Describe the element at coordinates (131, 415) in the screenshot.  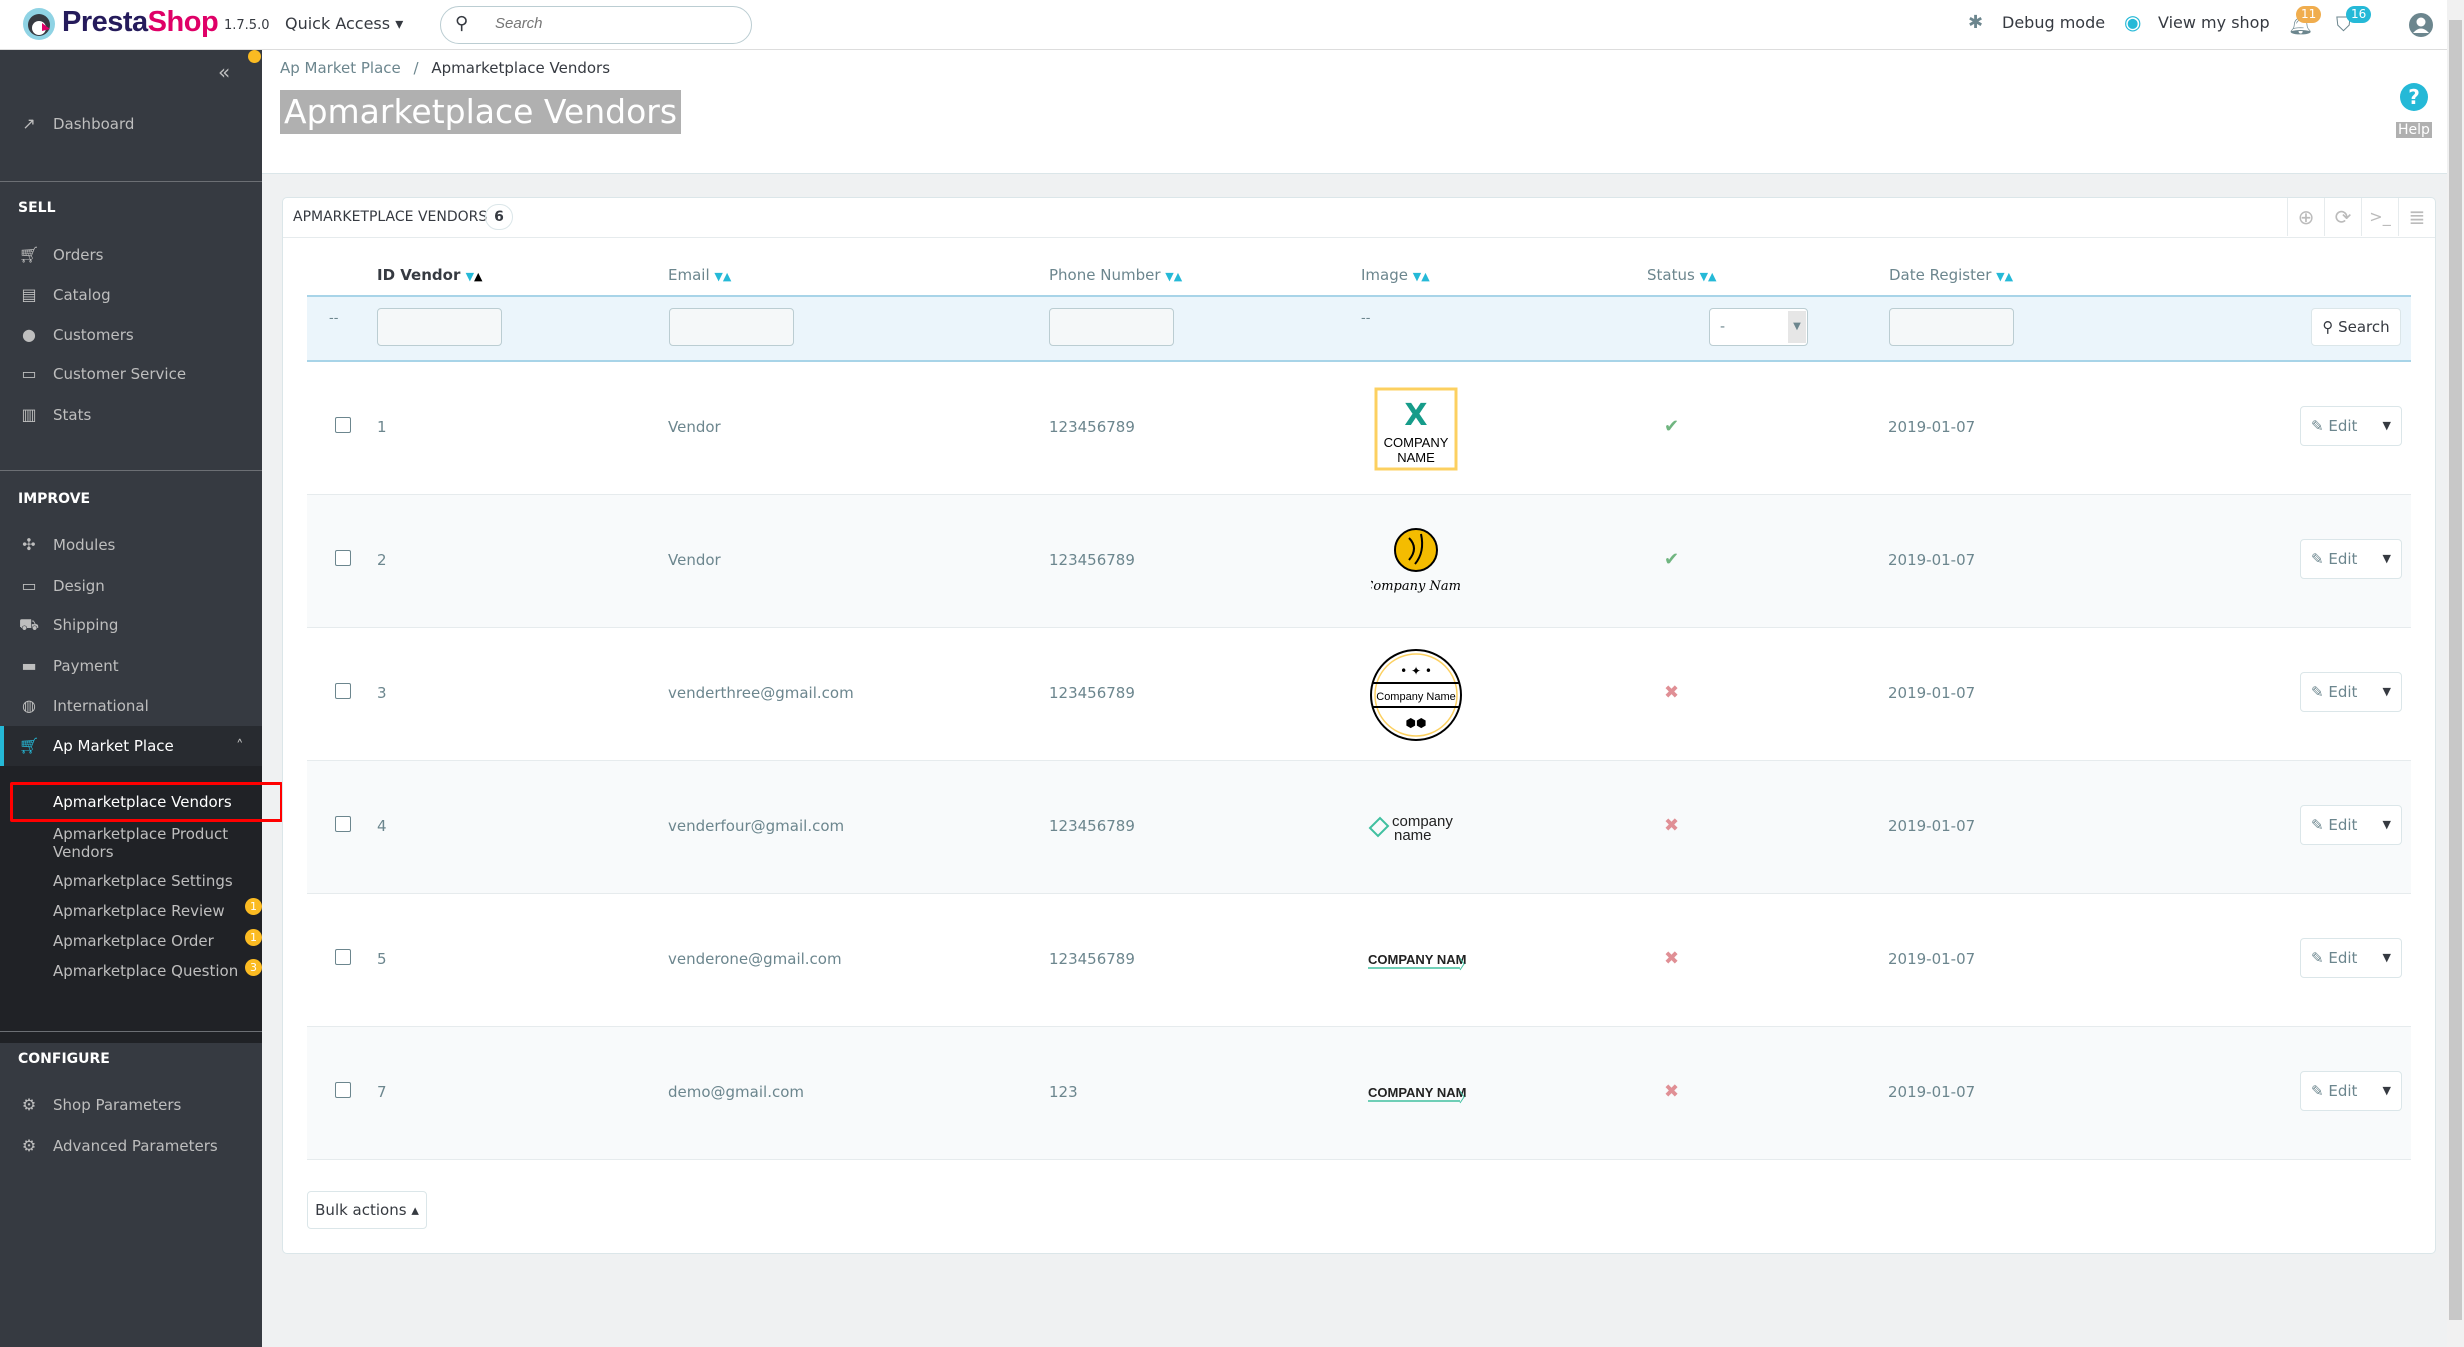
I see `sidebar-item-stats: ▥ Stats` at that location.